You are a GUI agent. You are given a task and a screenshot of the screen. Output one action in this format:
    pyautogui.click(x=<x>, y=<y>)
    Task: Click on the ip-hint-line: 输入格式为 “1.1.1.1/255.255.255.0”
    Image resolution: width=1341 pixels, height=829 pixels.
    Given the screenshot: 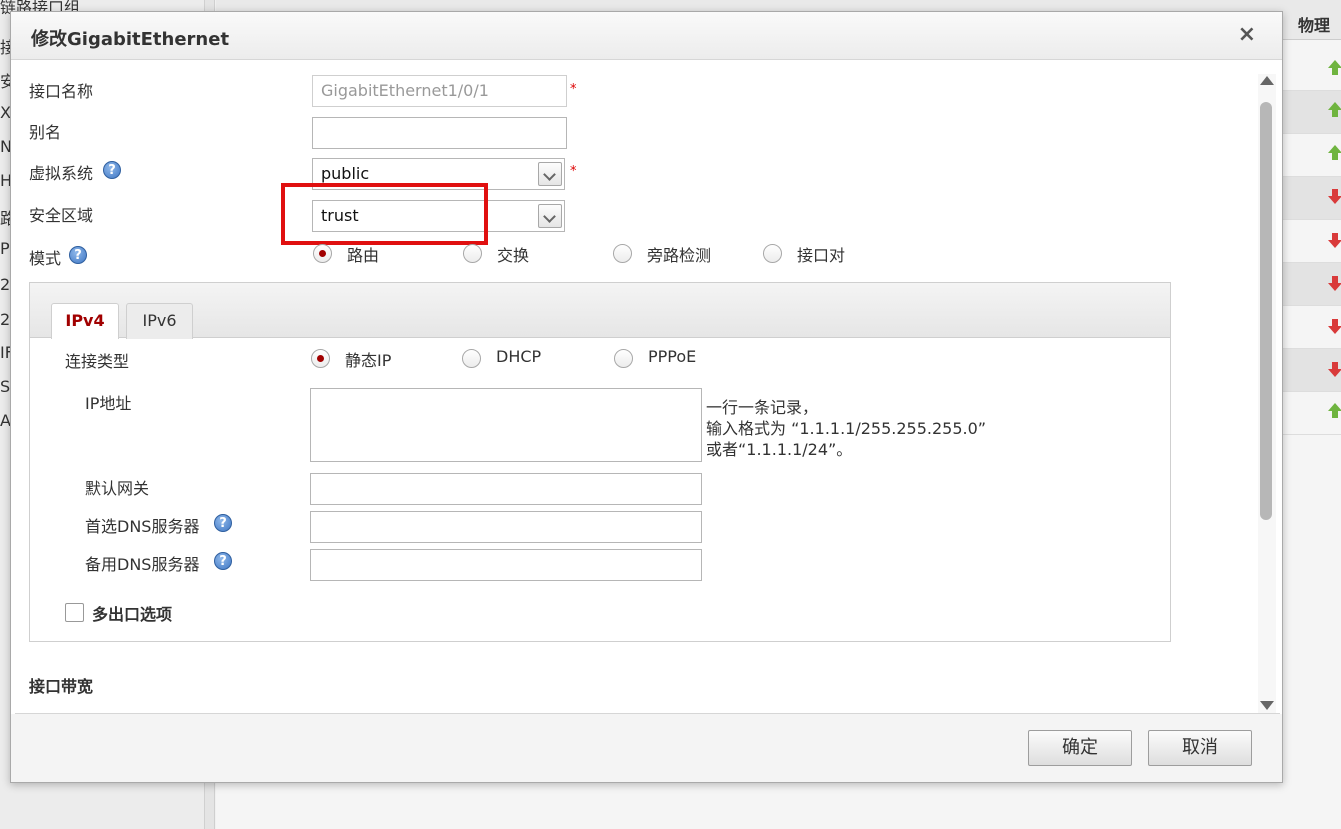 What is the action you would take?
    pyautogui.click(x=846, y=428)
    